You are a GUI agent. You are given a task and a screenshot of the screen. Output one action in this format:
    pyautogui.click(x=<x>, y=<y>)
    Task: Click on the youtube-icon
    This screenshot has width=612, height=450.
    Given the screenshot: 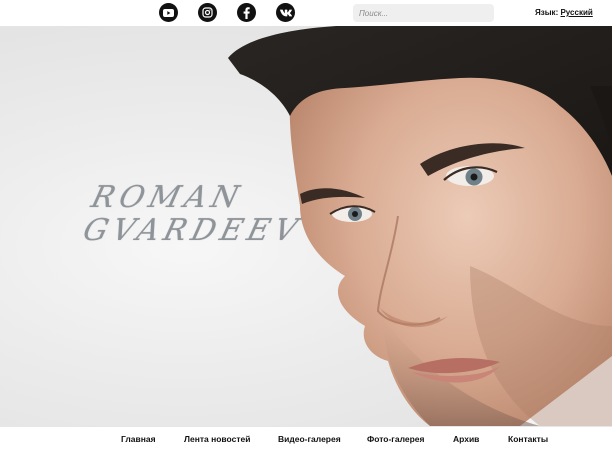 What is the action you would take?
    pyautogui.click(x=168, y=12)
    